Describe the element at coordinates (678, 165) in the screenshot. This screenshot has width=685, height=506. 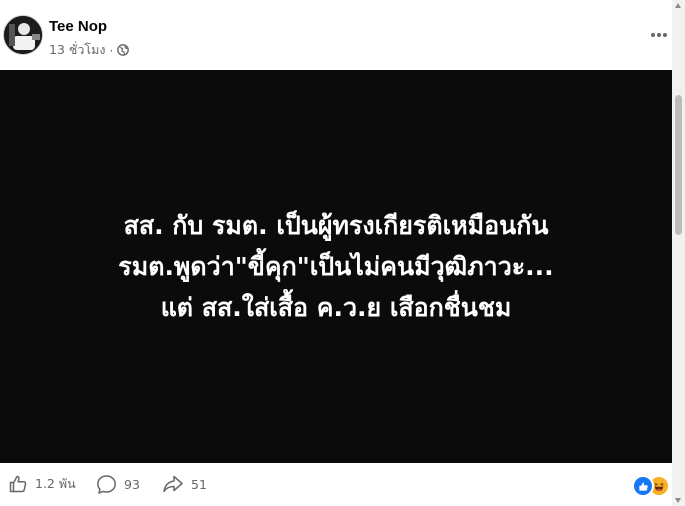
I see `scrollbar-thumb` at that location.